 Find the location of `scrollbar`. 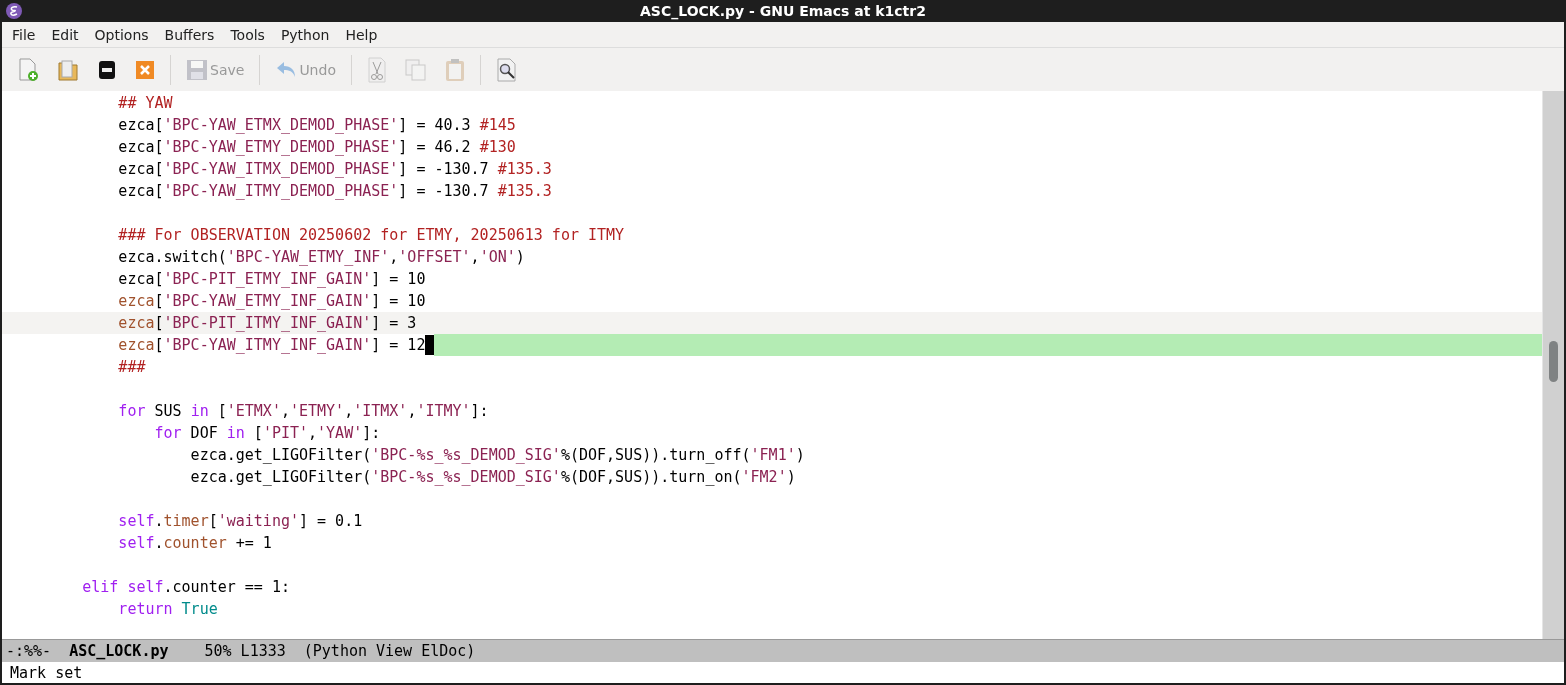

scrollbar is located at coordinates (1553, 365).